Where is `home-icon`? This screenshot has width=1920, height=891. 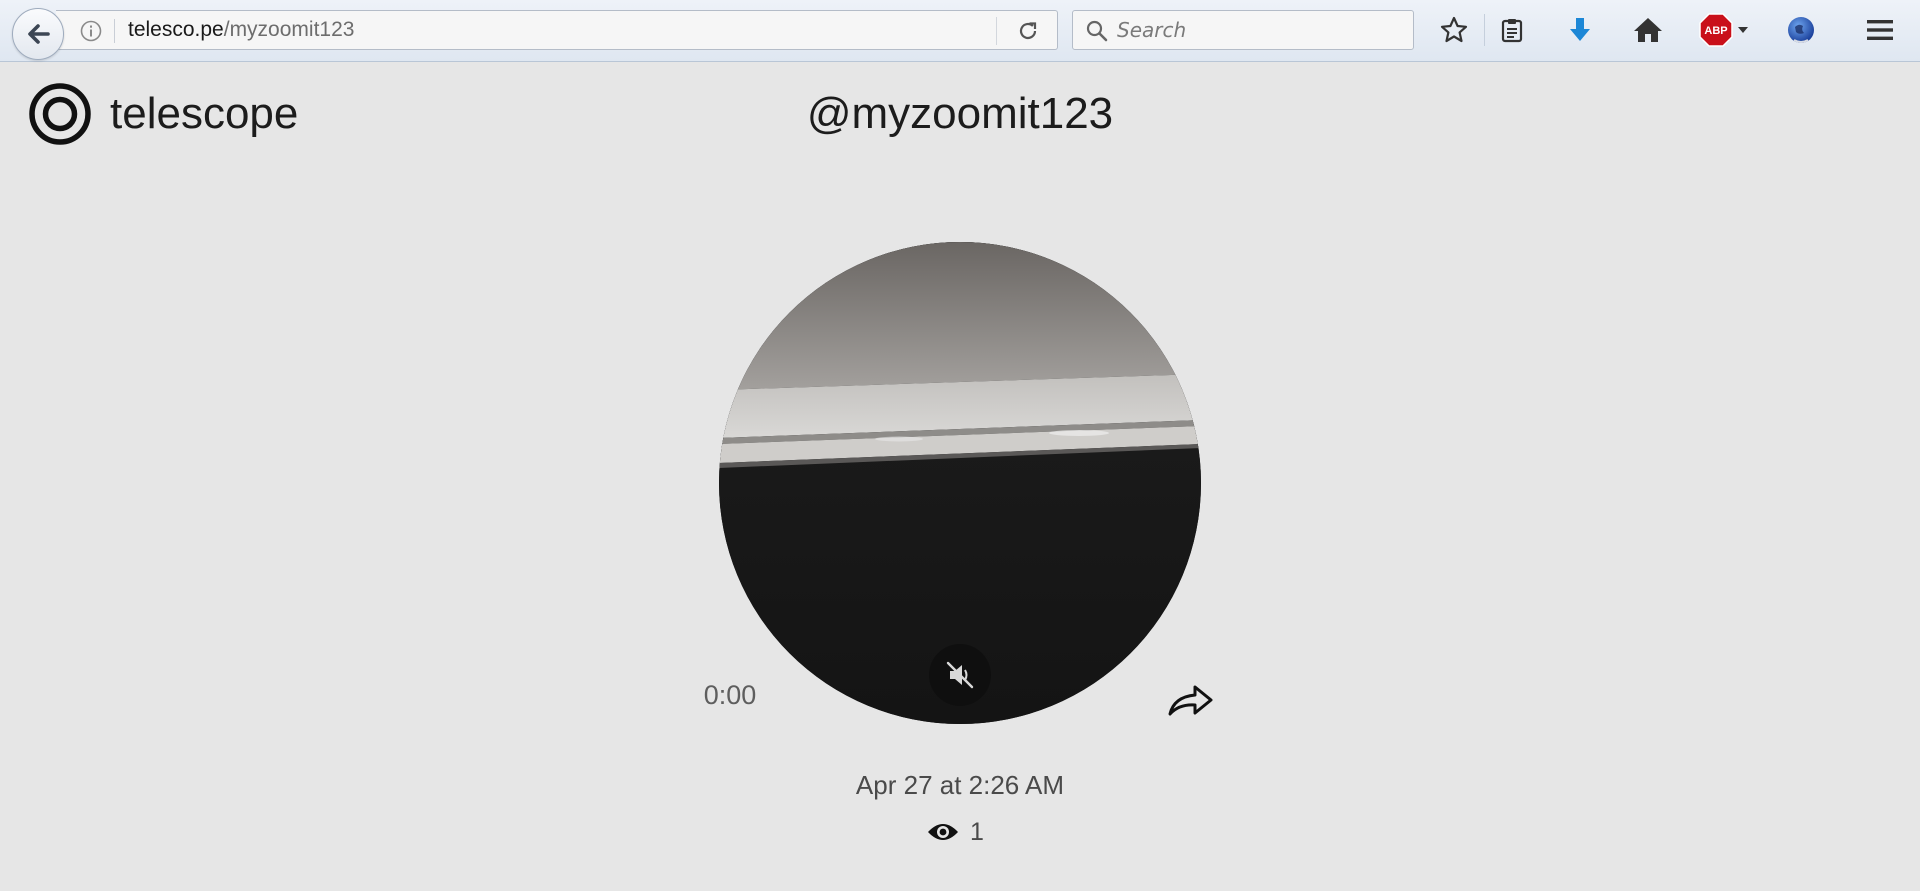 home-icon is located at coordinates (1648, 30).